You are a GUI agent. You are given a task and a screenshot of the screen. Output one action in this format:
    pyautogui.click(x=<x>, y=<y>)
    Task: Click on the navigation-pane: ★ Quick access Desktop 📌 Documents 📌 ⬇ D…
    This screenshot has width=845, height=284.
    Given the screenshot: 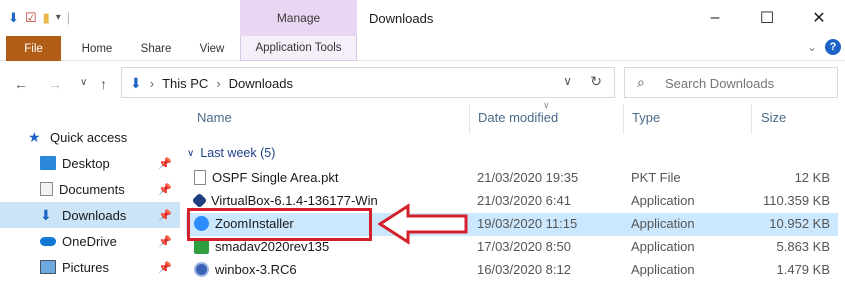 What is the action you would take?
    pyautogui.click(x=90, y=195)
    